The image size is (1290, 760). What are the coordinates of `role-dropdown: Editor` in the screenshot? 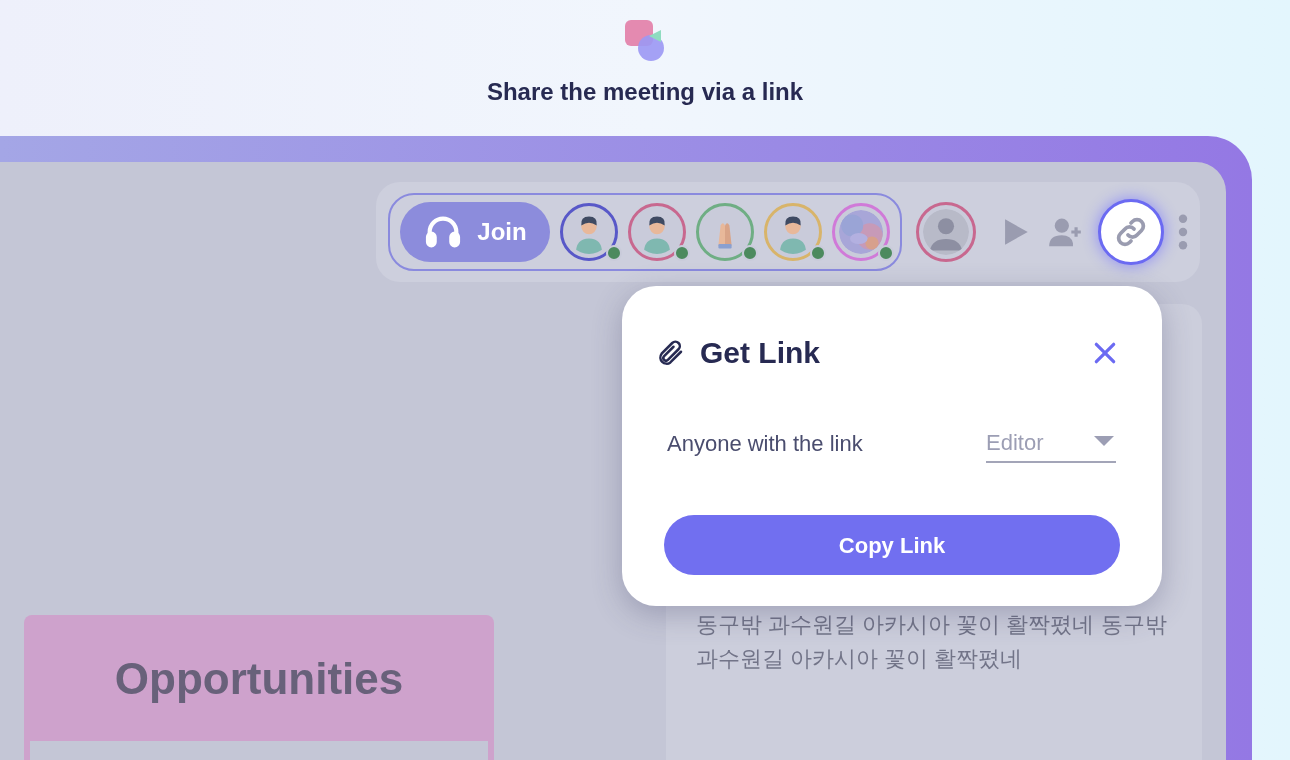 It's located at (1051, 443).